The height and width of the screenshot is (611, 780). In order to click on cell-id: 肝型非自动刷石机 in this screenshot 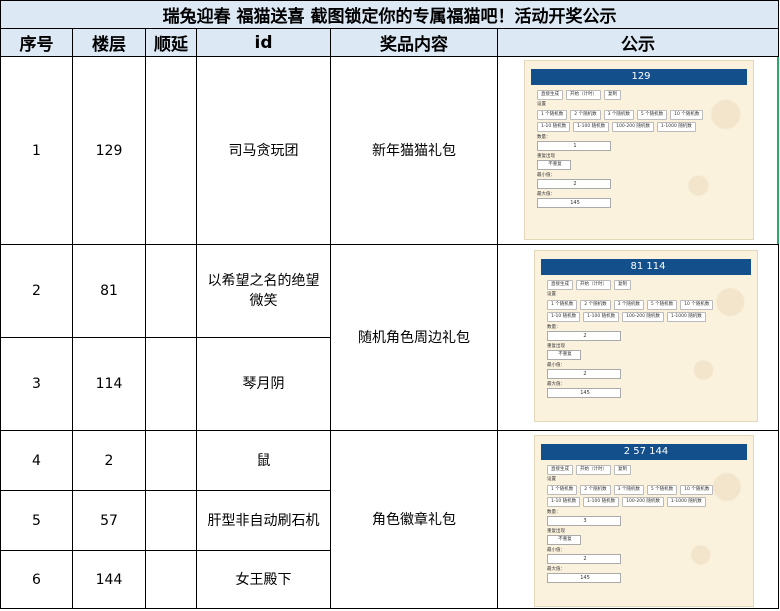, I will do `click(263, 520)`.